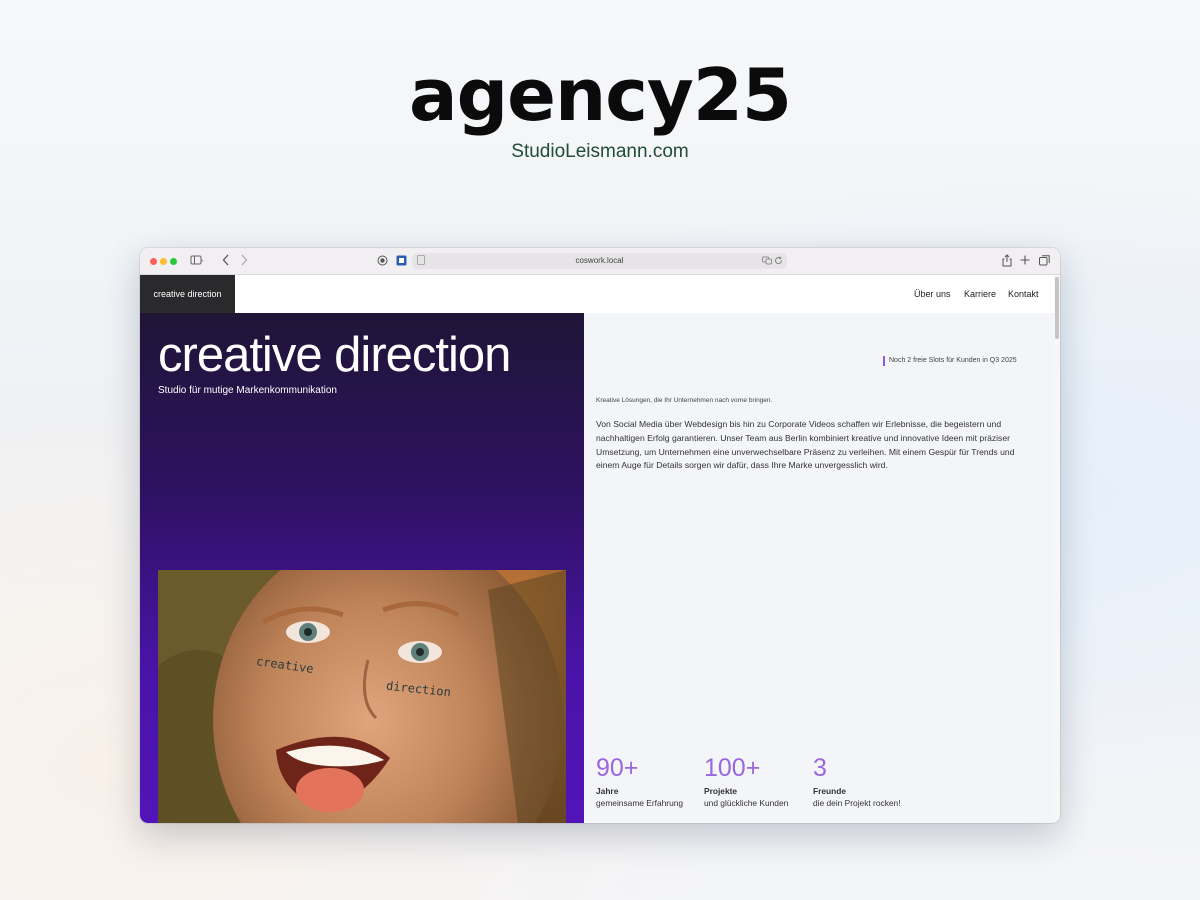 The image size is (1200, 900). I want to click on scrollbar-thumb, so click(1057, 308).